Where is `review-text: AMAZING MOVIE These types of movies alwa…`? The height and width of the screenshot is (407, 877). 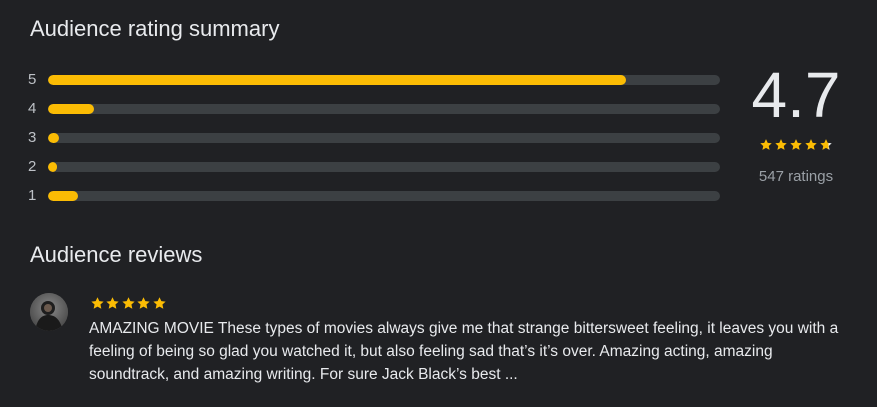 review-text: AMAZING MOVIE These types of movies alwa… is located at coordinates (464, 351).